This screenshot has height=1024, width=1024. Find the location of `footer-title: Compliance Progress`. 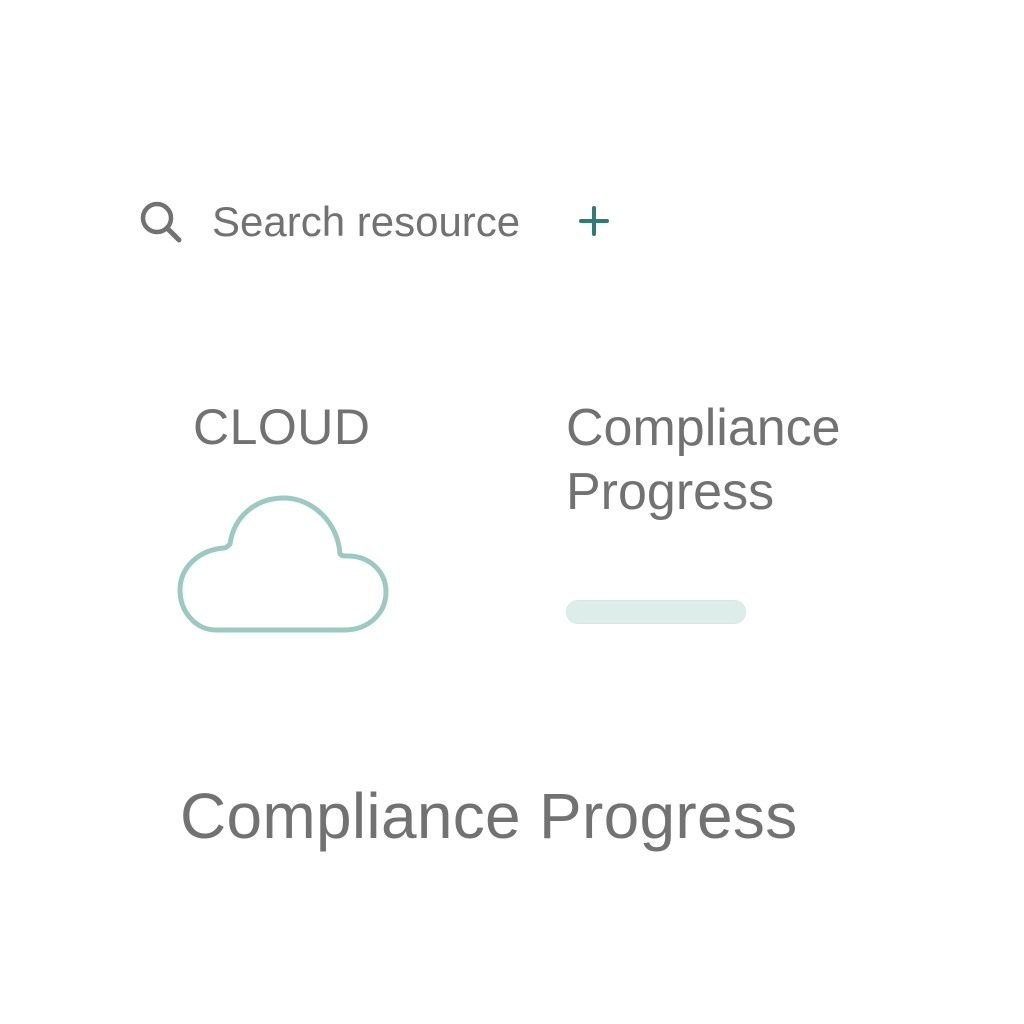

footer-title: Compliance Progress is located at coordinates (489, 816).